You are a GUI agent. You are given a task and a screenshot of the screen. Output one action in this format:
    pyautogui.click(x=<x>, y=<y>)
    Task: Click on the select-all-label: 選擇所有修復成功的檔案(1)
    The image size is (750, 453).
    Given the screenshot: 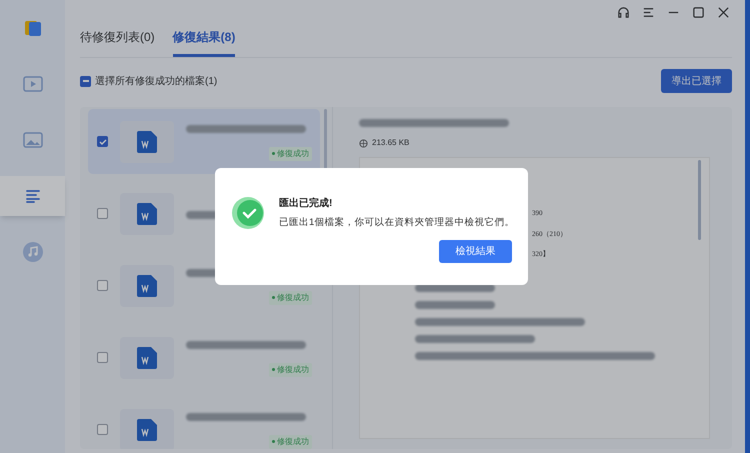 What is the action you would take?
    pyautogui.click(x=156, y=81)
    